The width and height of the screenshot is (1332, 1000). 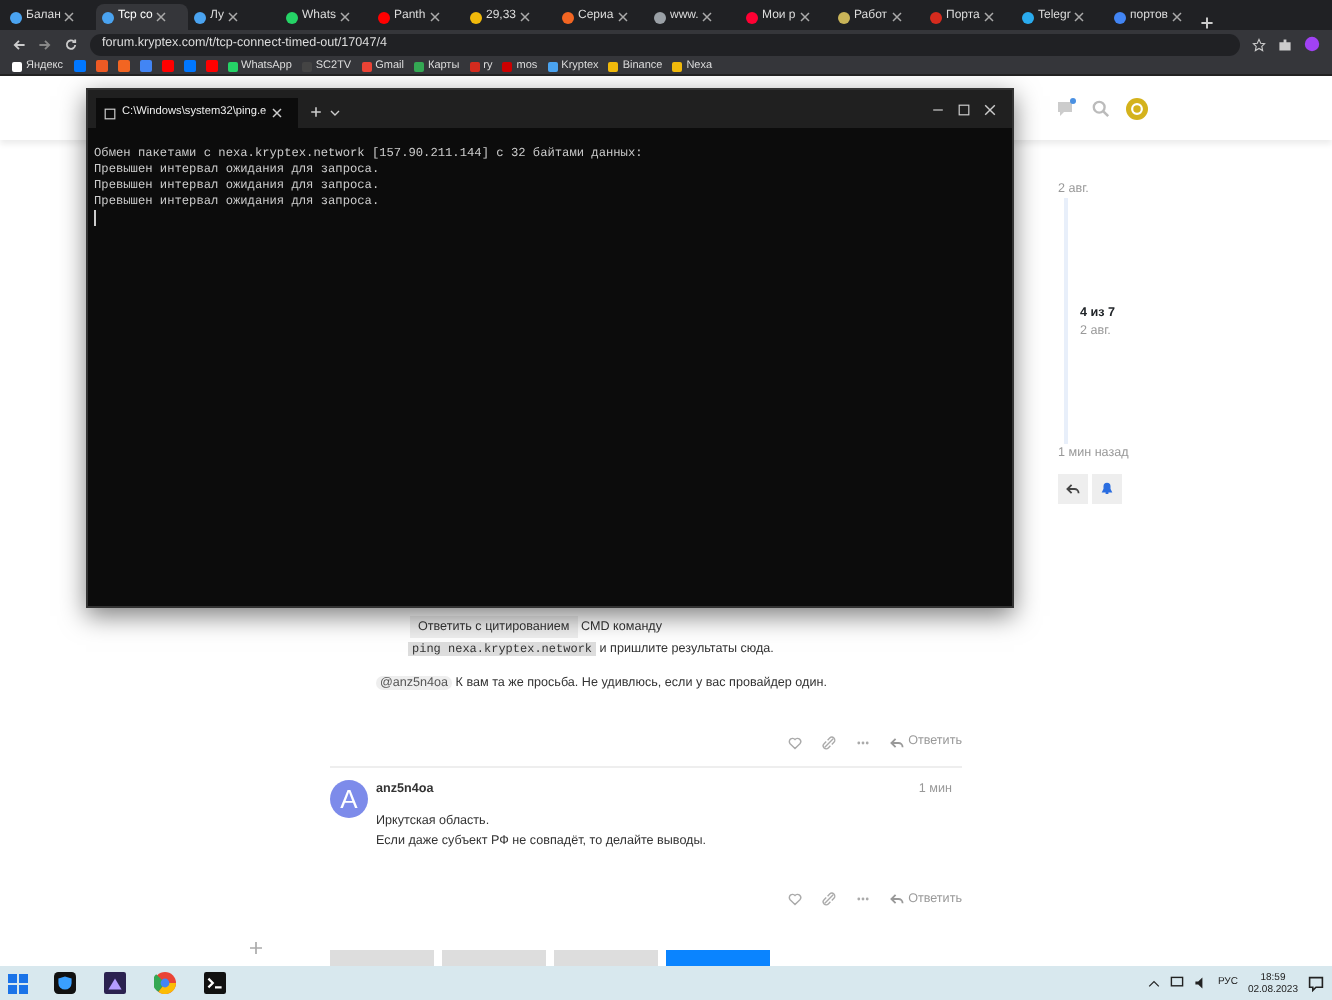 I want to click on bell-icon, so click(x=1106, y=488).